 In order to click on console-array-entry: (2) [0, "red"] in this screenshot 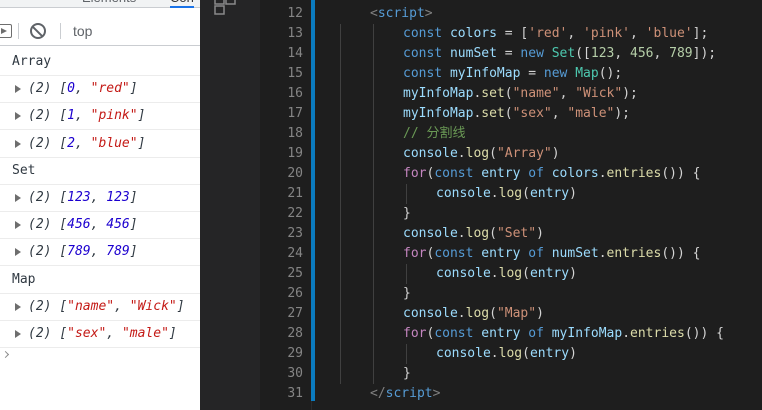, I will do `click(100, 89)`.